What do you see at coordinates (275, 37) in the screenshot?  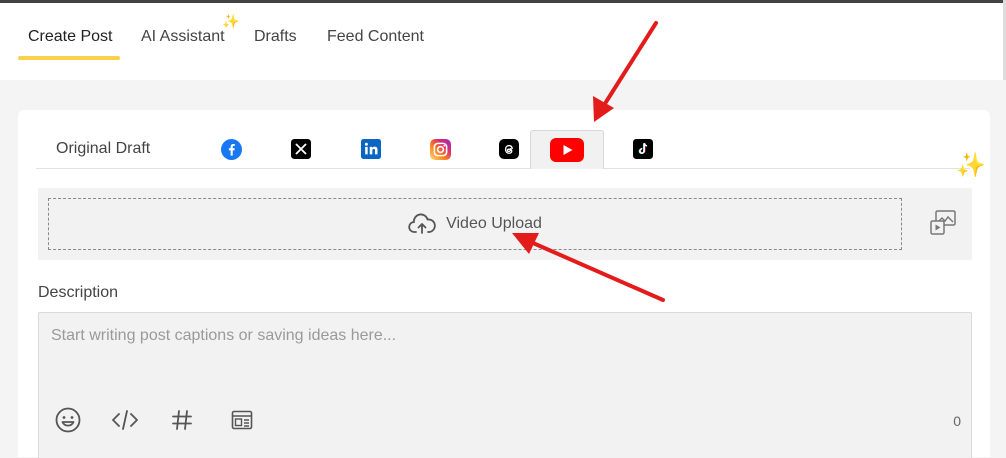 I see `tab-drafts: Drafts` at bounding box center [275, 37].